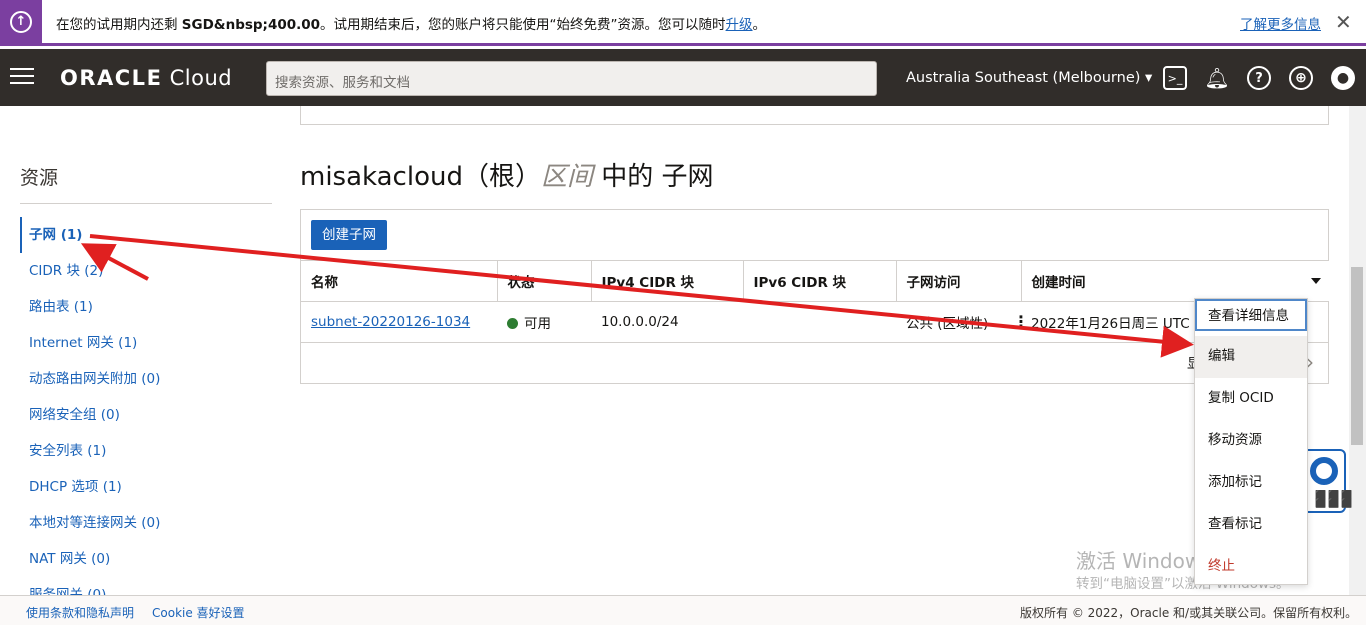  I want to click on row-actions-menu: 查看详细信息 编辑 复制 OCID 移动资源 添加标记 查看标记 终止, so click(1251, 441).